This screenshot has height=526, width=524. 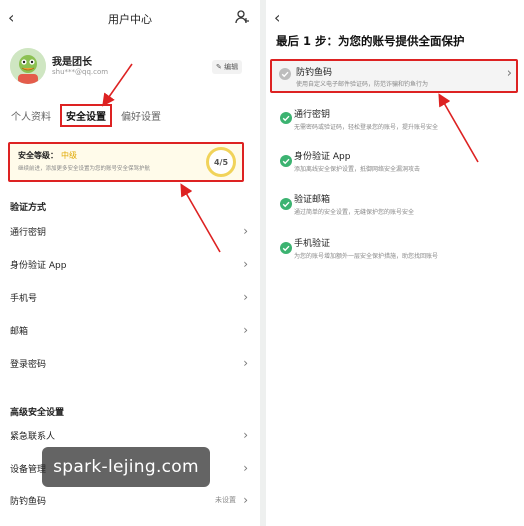 I want to click on step-title-verify-email: 验证邮箱, so click(x=312, y=200).